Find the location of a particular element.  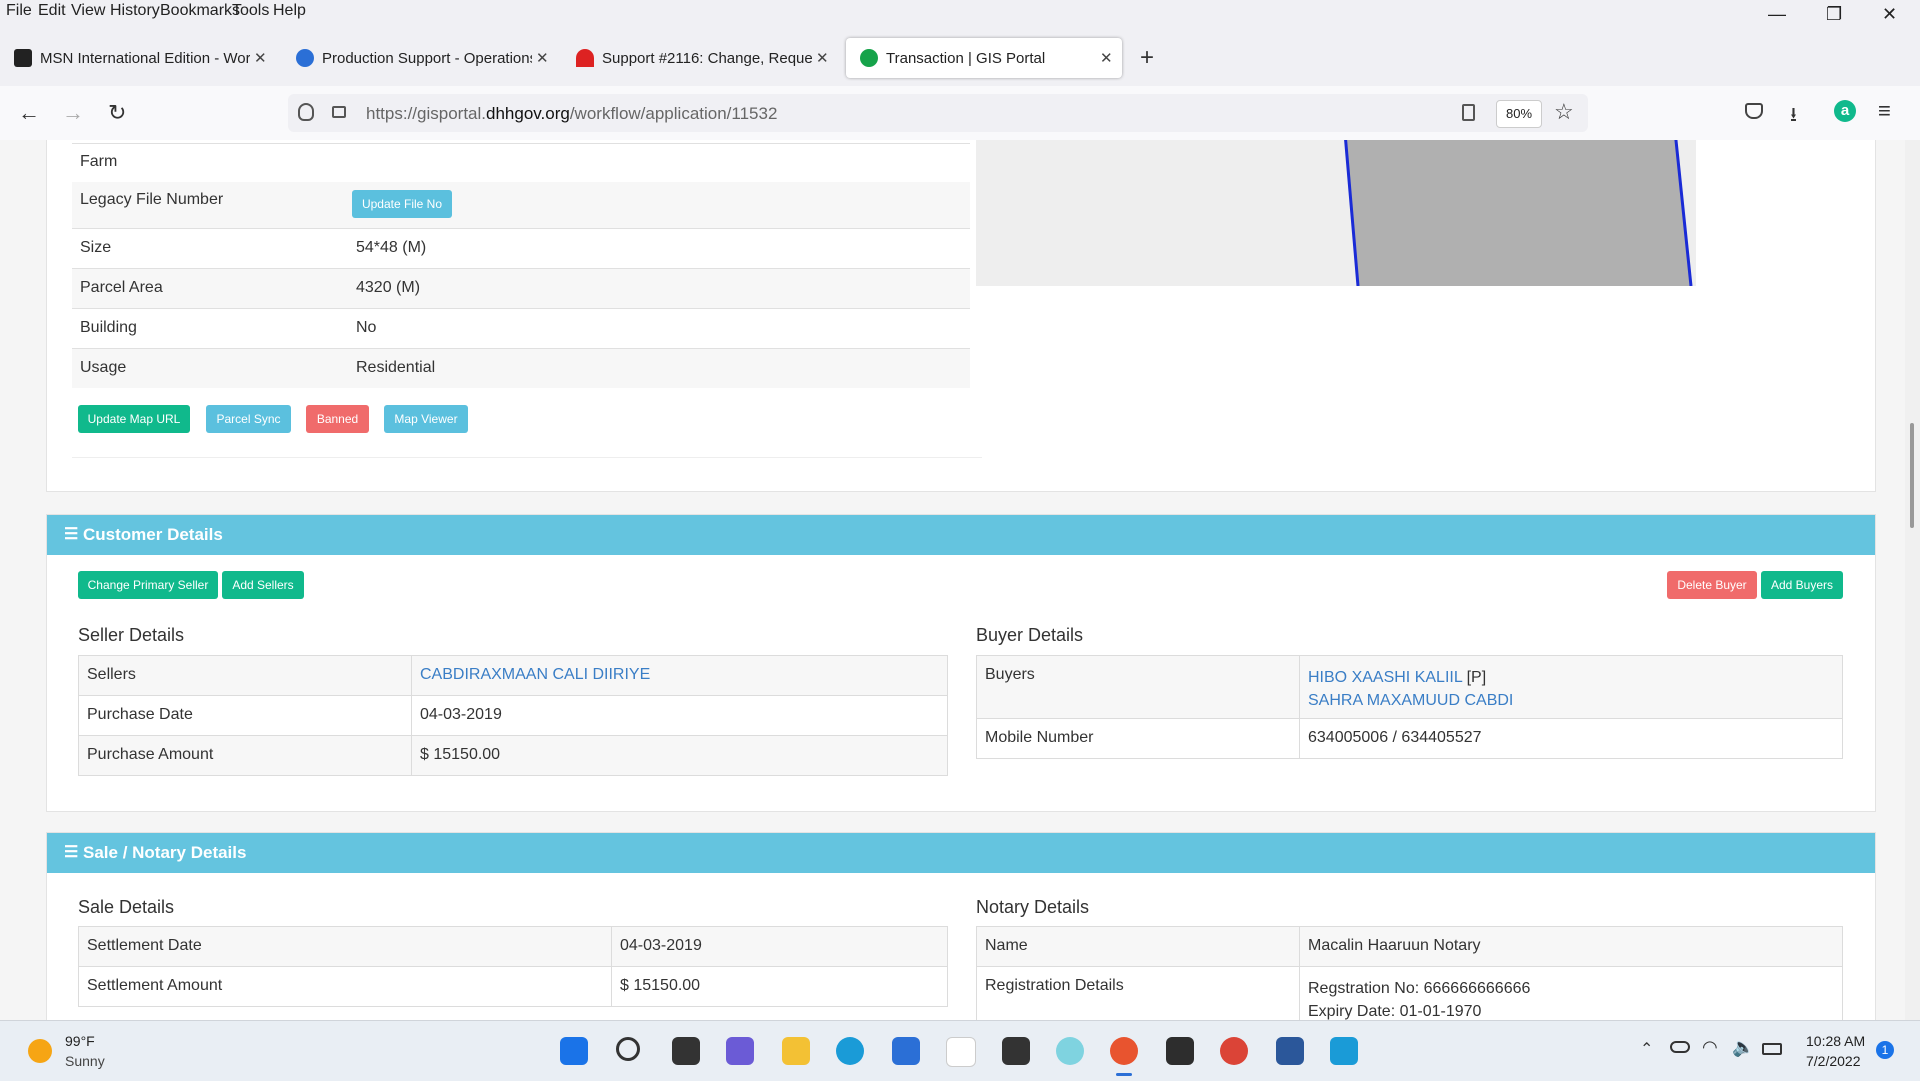

pocket-icon is located at coordinates (1754, 111).